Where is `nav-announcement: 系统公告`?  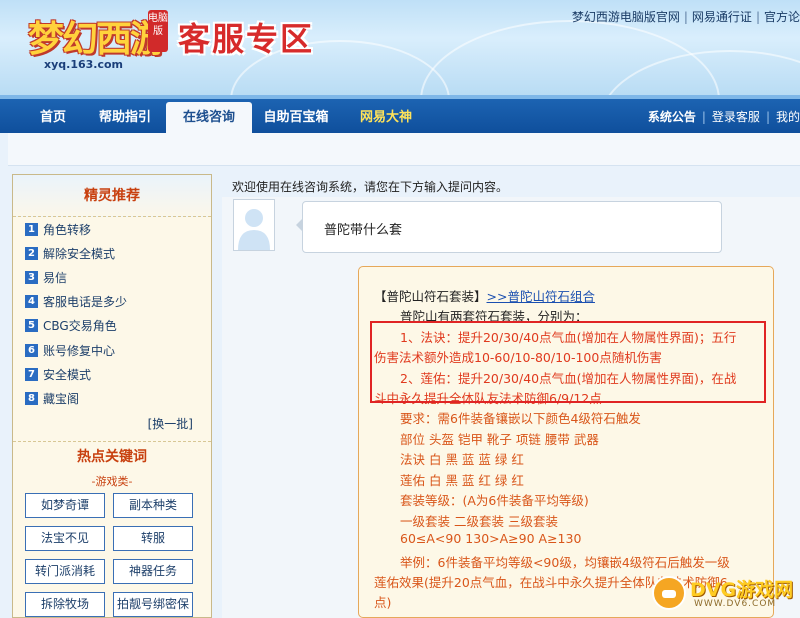 nav-announcement: 系统公告 is located at coordinates (672, 117).